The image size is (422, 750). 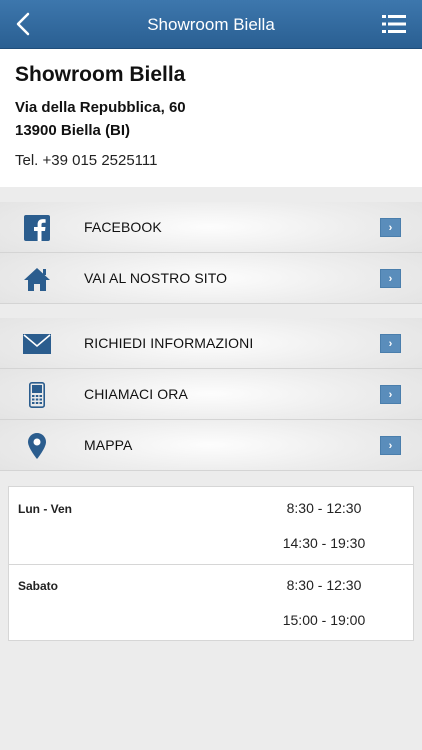 I want to click on chevron-left-icon, so click(x=23, y=24).